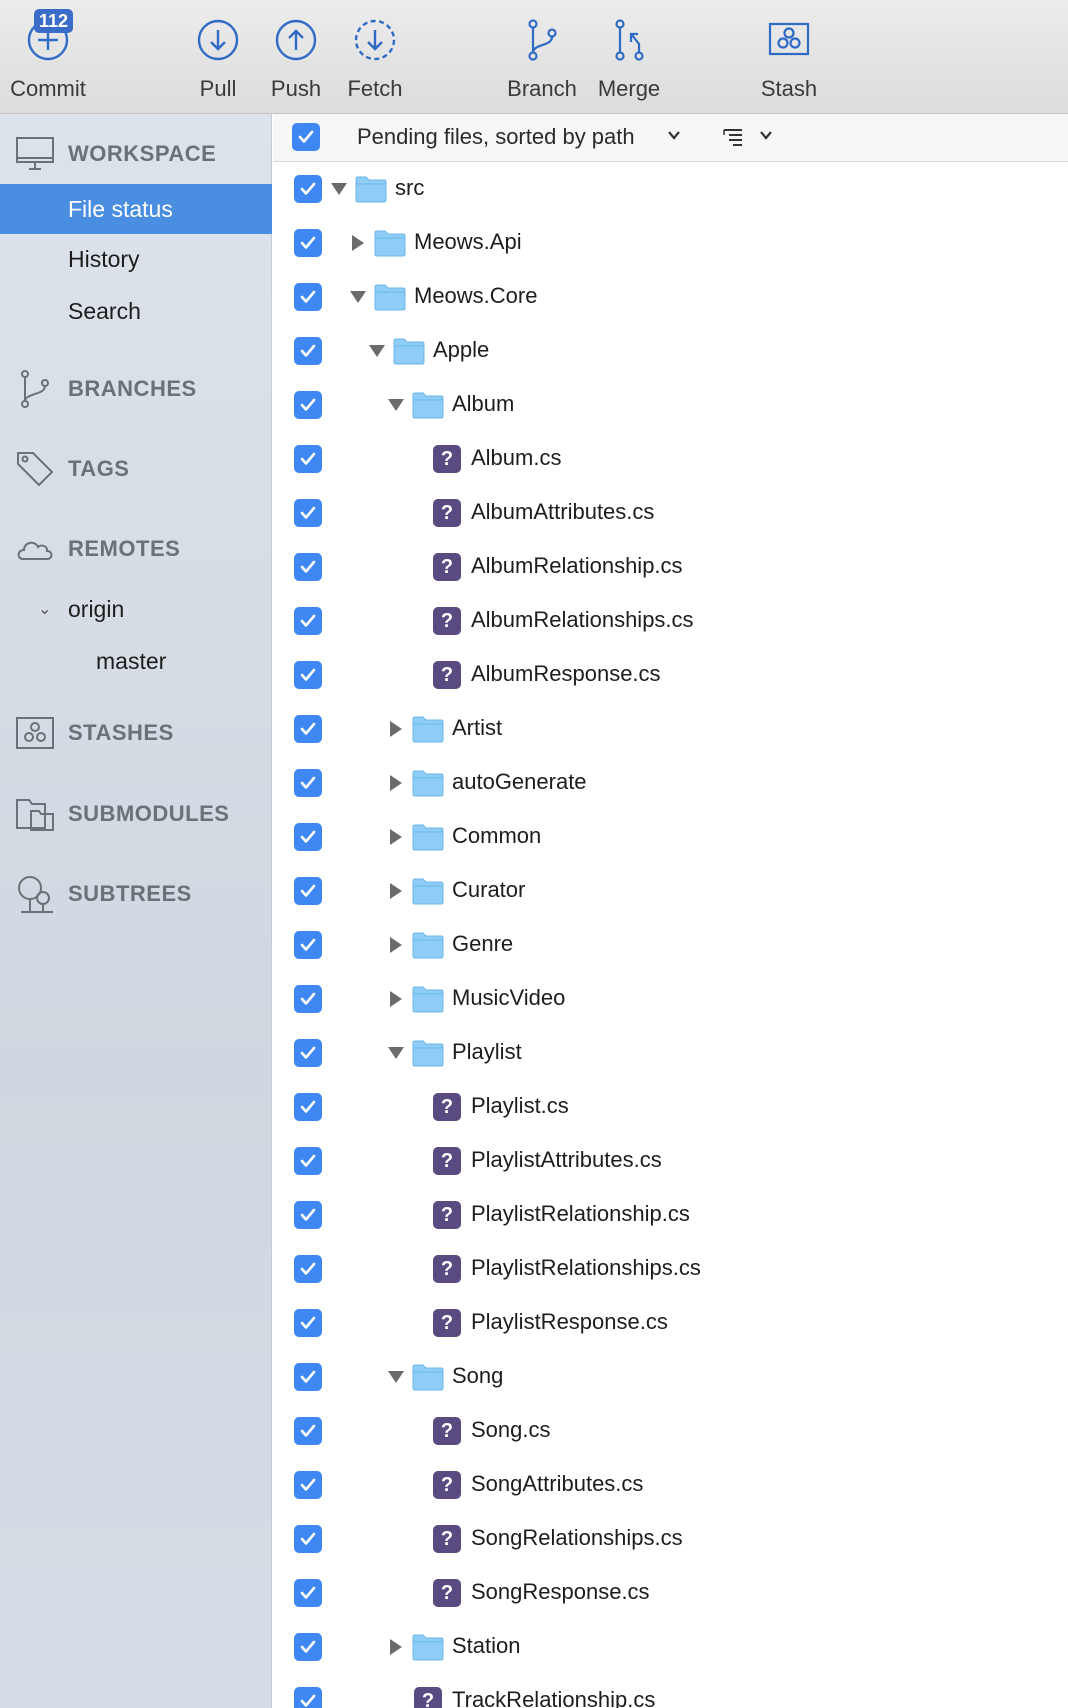 The height and width of the screenshot is (1708, 1068). What do you see at coordinates (670, 729) in the screenshot?
I see `tree-folder-row: Artist` at bounding box center [670, 729].